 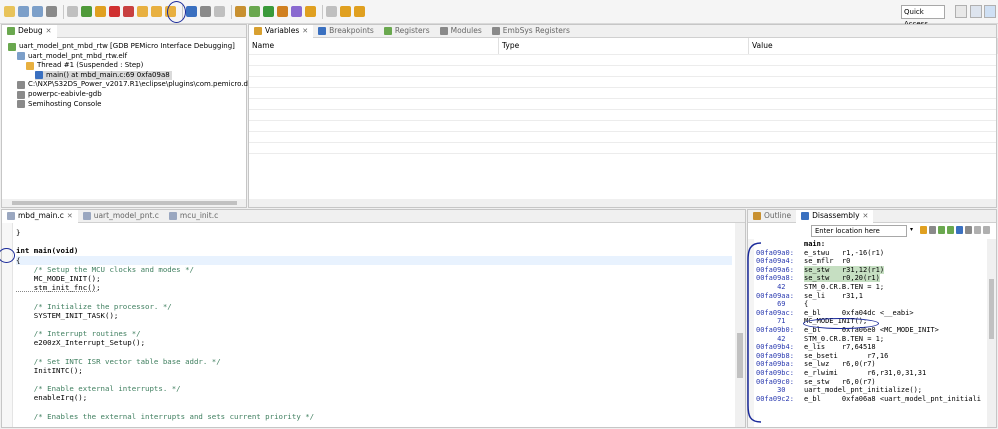 What do you see at coordinates (968, 230) in the screenshot?
I see `view-menu-icon` at bounding box center [968, 230].